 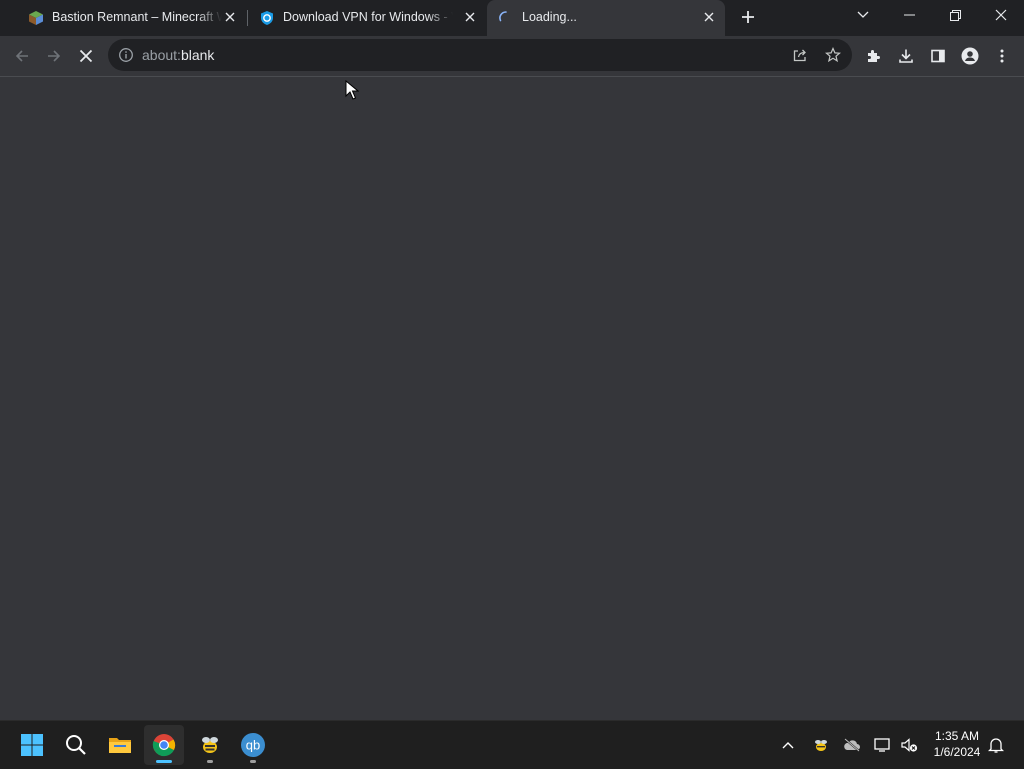 What do you see at coordinates (909, 745) in the screenshot?
I see `volume-muted-icon` at bounding box center [909, 745].